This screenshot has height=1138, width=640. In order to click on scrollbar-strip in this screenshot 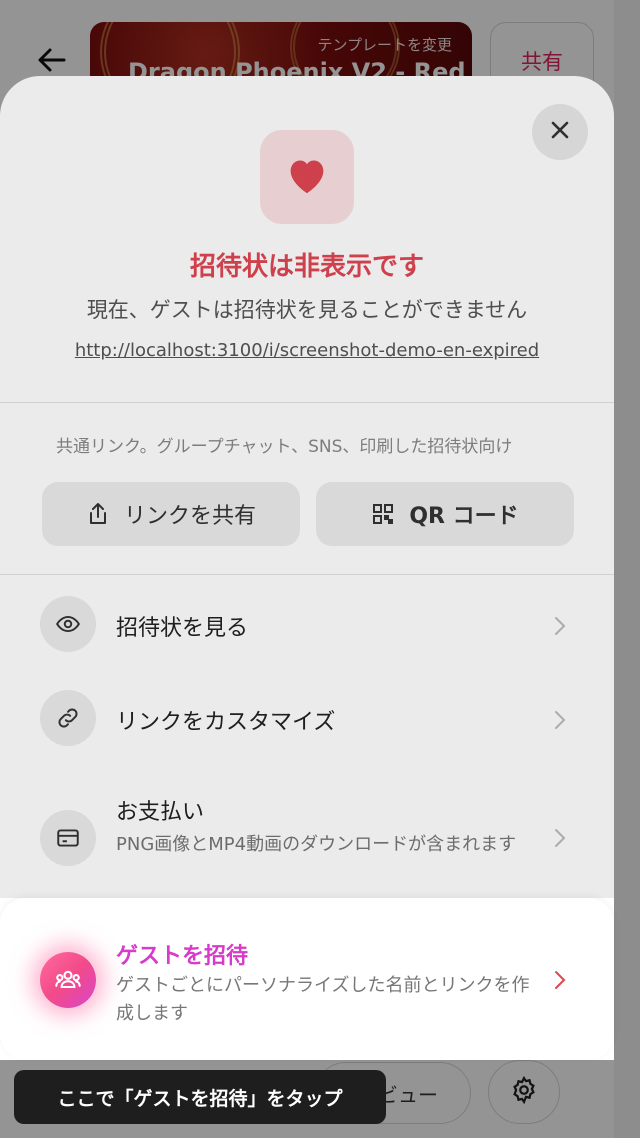, I will do `click(627, 569)`.